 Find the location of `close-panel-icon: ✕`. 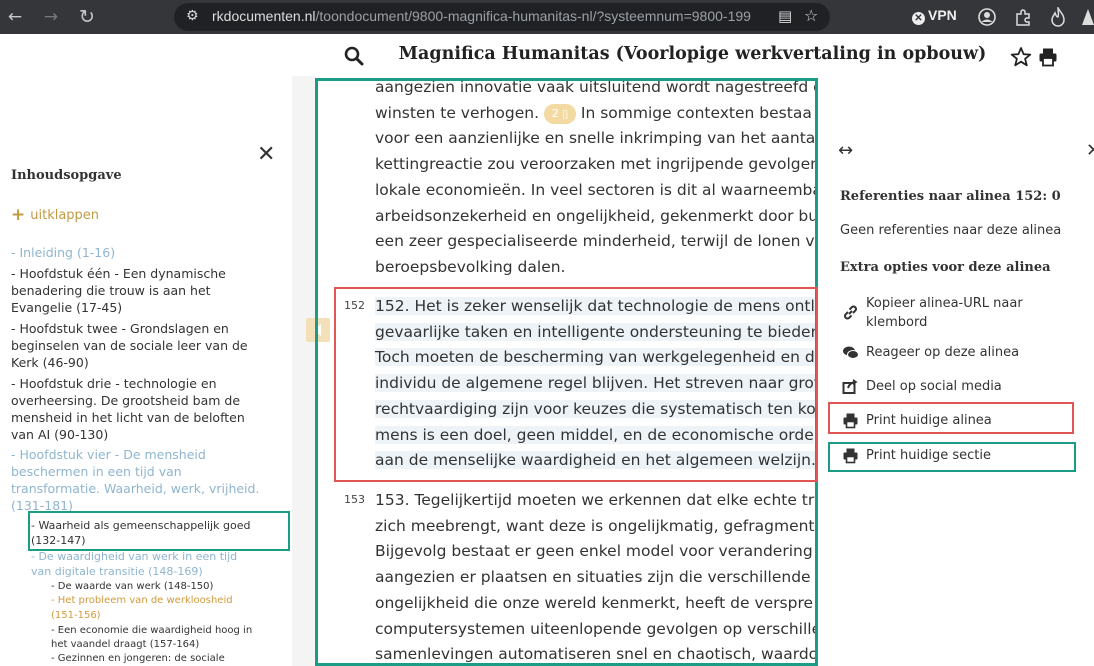

close-panel-icon: ✕ is located at coordinates (1090, 150).